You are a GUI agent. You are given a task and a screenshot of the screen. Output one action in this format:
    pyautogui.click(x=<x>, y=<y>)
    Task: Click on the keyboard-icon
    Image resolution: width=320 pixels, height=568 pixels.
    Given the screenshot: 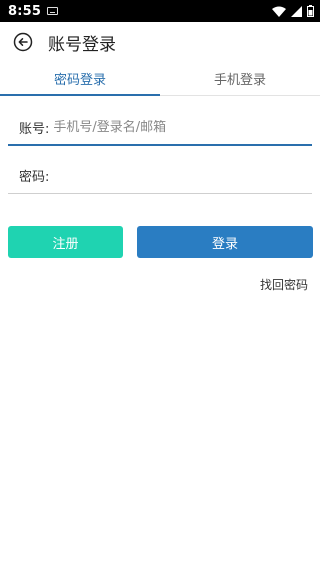 What is the action you would take?
    pyautogui.click(x=53, y=11)
    